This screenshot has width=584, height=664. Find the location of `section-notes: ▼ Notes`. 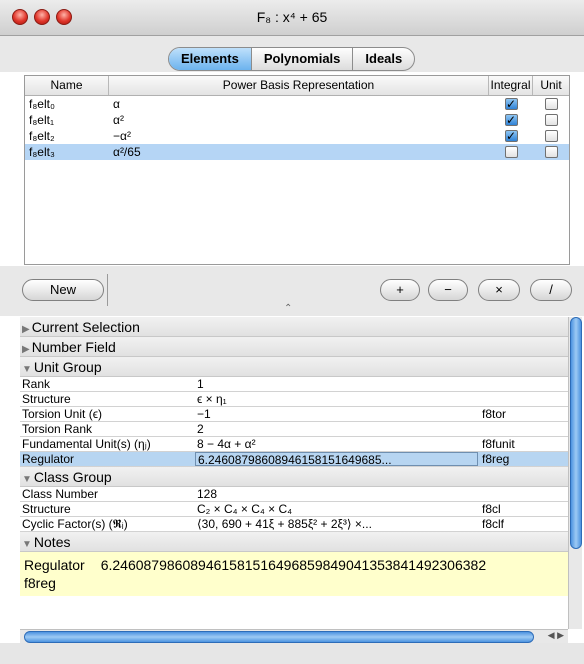

section-notes: ▼ Notes is located at coordinates (294, 542).